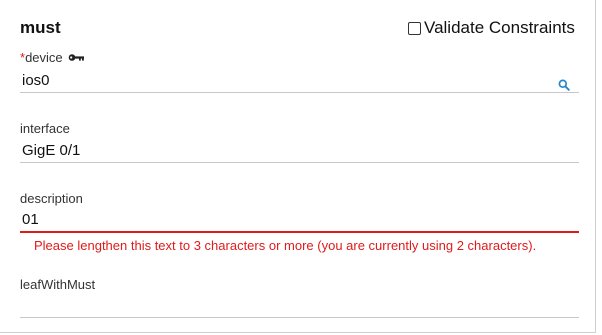 This screenshot has height=335, width=602. I want to click on device-label: *device, so click(52, 57).